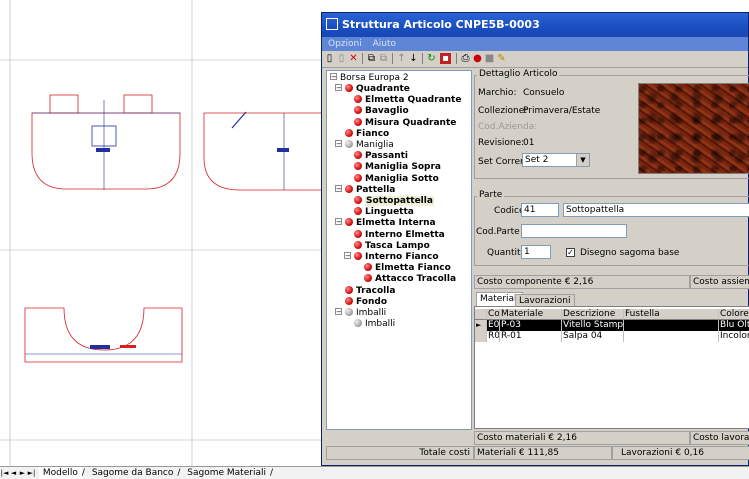 The image size is (749, 479). Describe the element at coordinates (349, 312) in the screenshot. I see `status-grey-icon` at that location.